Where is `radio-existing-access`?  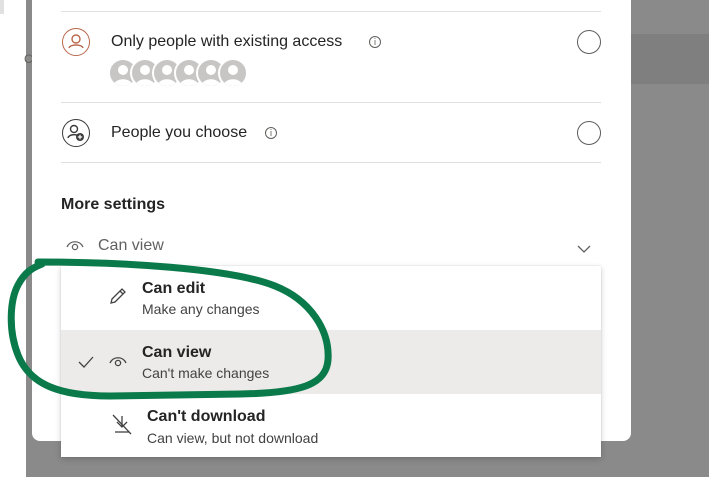 radio-existing-access is located at coordinates (589, 42).